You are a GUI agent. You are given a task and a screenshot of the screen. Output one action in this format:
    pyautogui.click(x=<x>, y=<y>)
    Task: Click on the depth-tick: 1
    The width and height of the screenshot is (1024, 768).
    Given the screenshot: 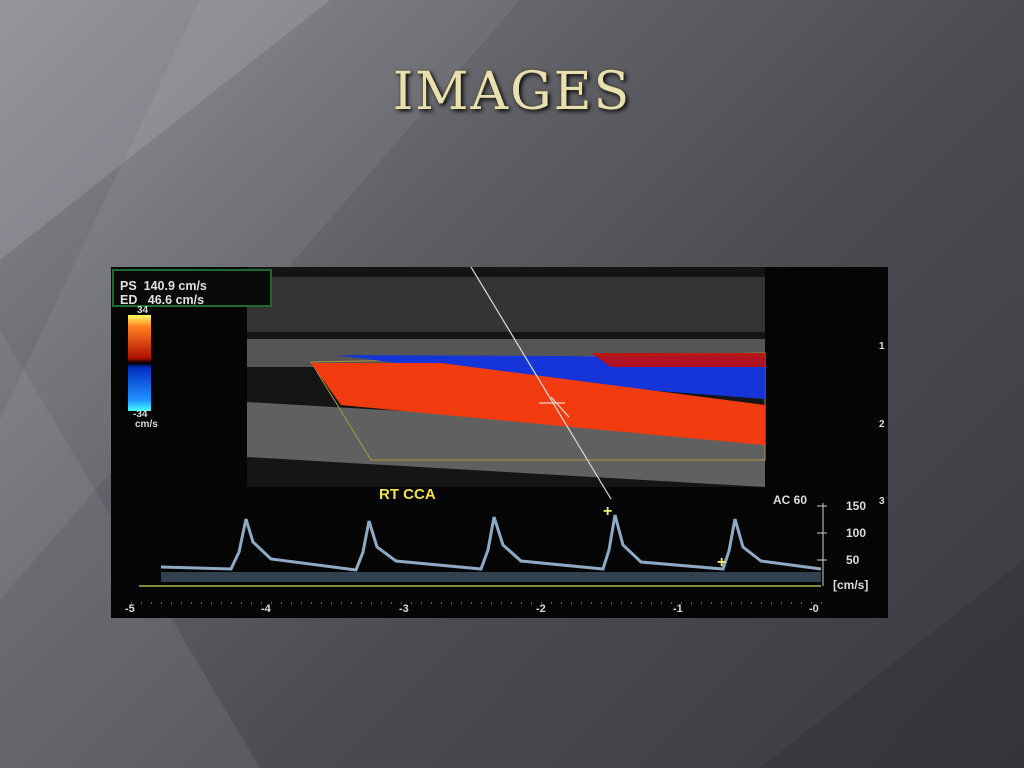 What is the action you would take?
    pyautogui.click(x=882, y=346)
    